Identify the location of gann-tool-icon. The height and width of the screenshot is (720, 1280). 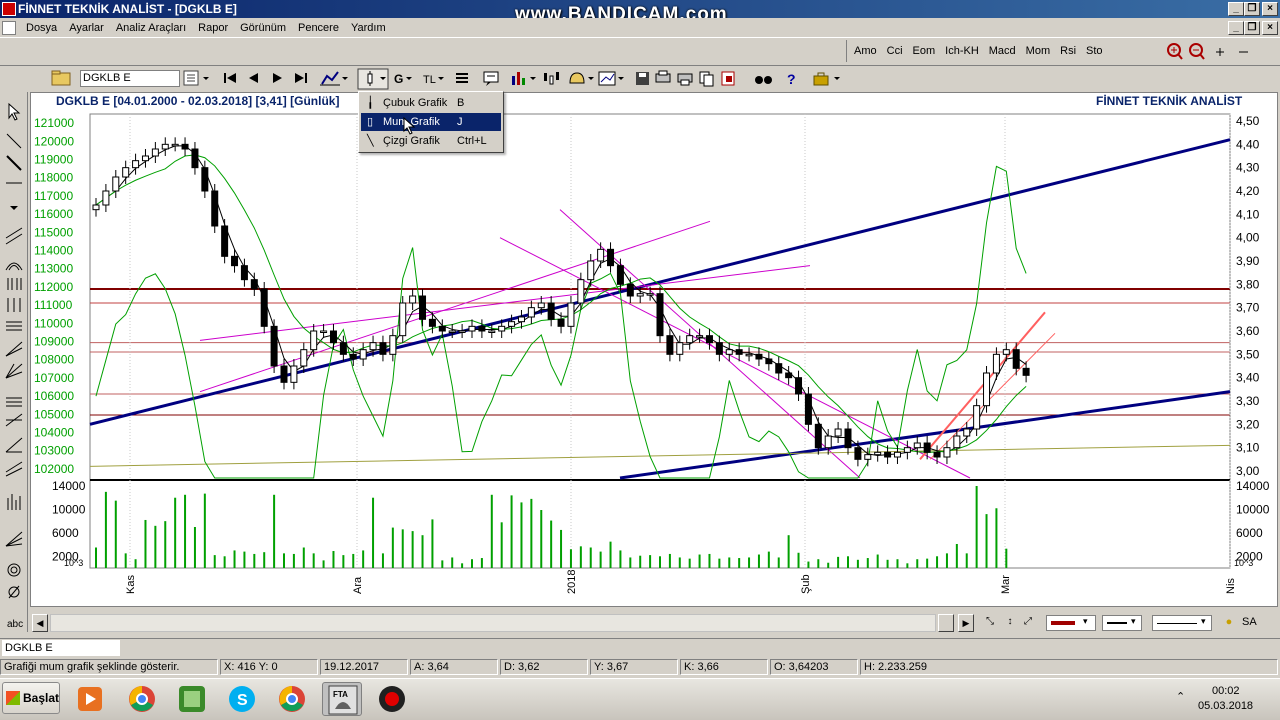
(14, 371).